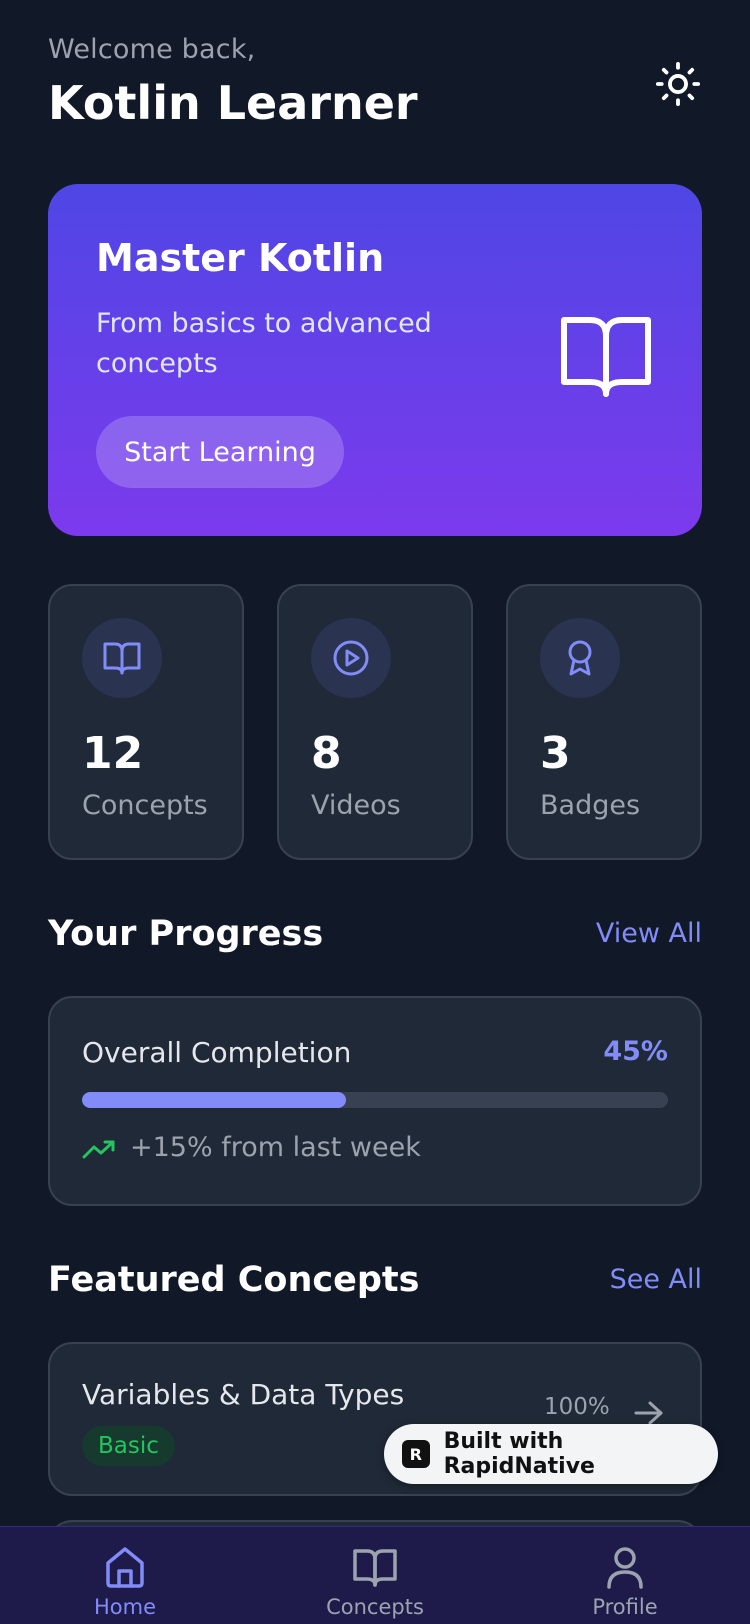 This screenshot has height=1624, width=750. Describe the element at coordinates (375, 1607) in the screenshot. I see `tab-label: Concepts` at that location.